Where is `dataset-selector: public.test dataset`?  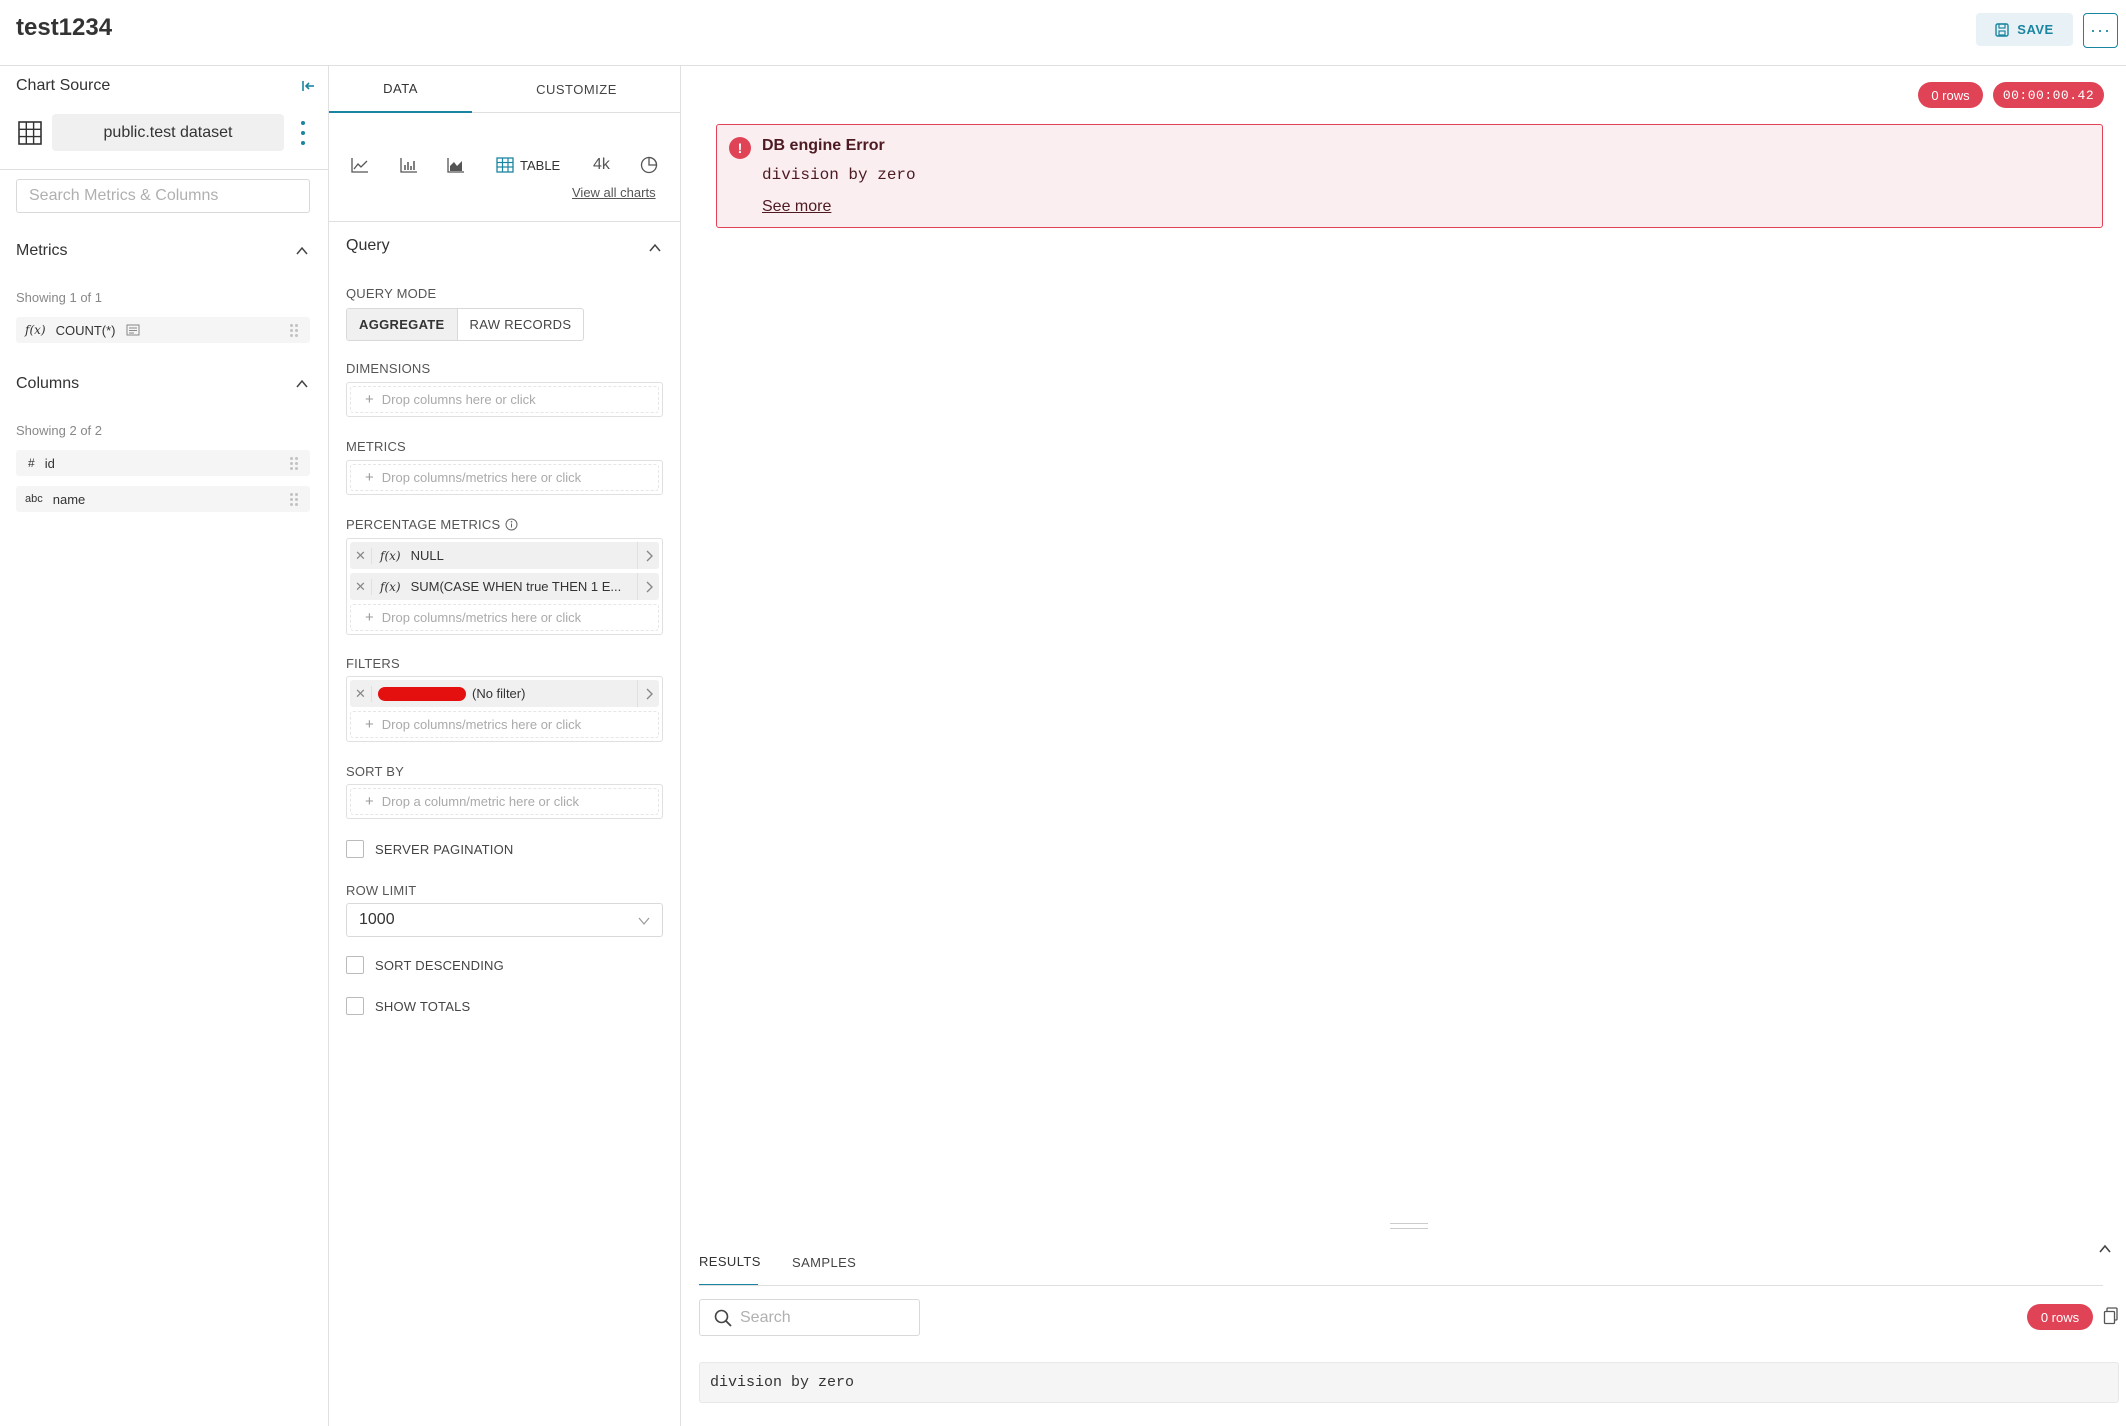
dataset-selector: public.test dataset is located at coordinates (168, 132).